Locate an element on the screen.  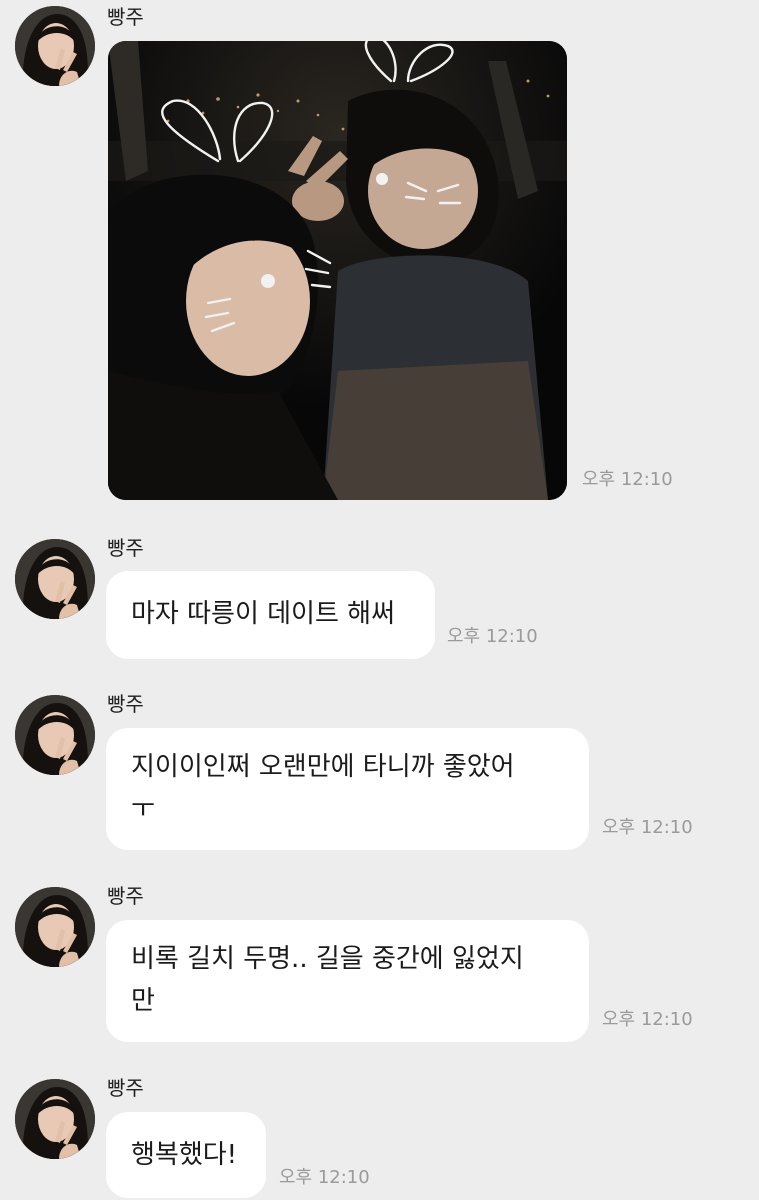
message-bubble: 행복했다! is located at coordinates (186, 1155).